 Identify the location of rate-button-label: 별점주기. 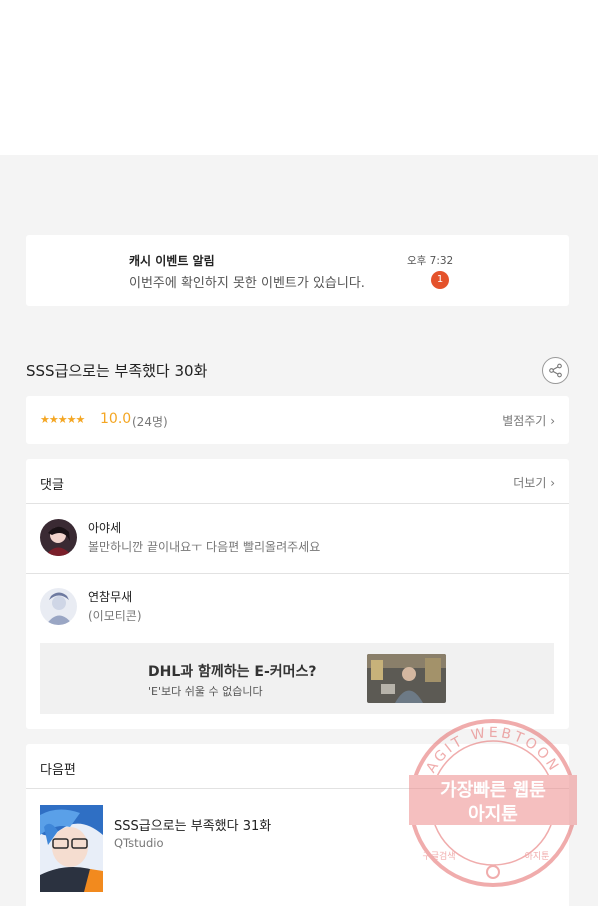
(524, 421).